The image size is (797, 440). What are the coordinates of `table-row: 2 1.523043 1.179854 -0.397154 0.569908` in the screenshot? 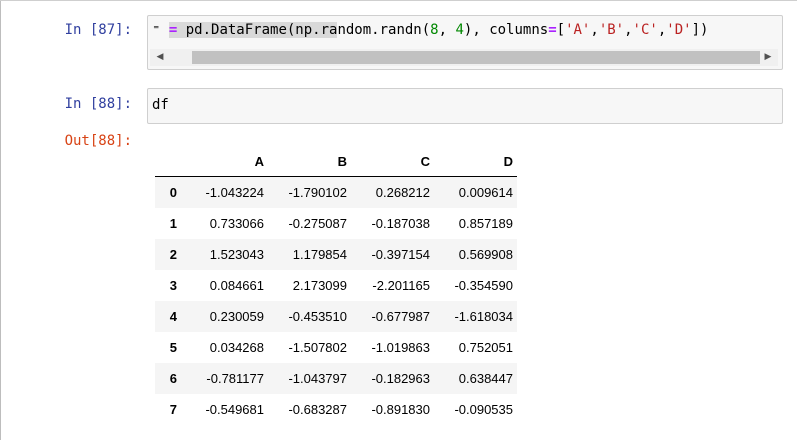 It's located at (336, 254).